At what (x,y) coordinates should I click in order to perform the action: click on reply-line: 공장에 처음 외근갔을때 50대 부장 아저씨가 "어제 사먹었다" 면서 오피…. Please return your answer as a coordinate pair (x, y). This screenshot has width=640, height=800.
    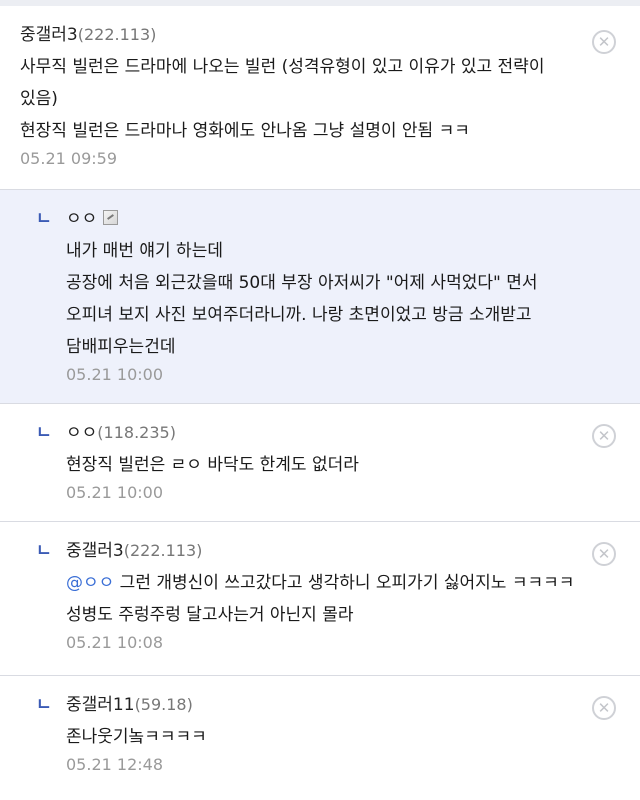
    Looking at the image, I should click on (302, 315).